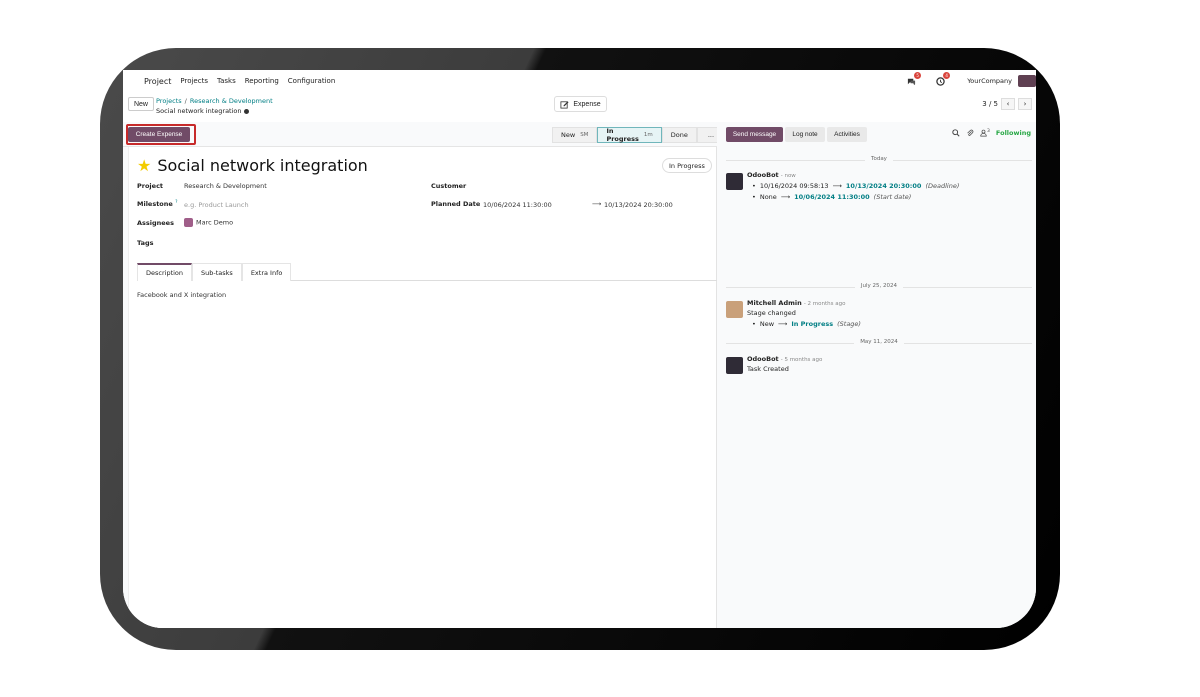 The image size is (1200, 697). I want to click on date-separator-label: Today, so click(879, 159).